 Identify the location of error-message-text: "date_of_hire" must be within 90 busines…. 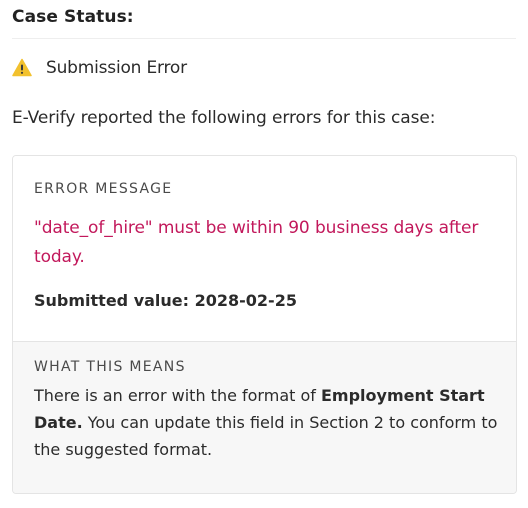
(256, 242).